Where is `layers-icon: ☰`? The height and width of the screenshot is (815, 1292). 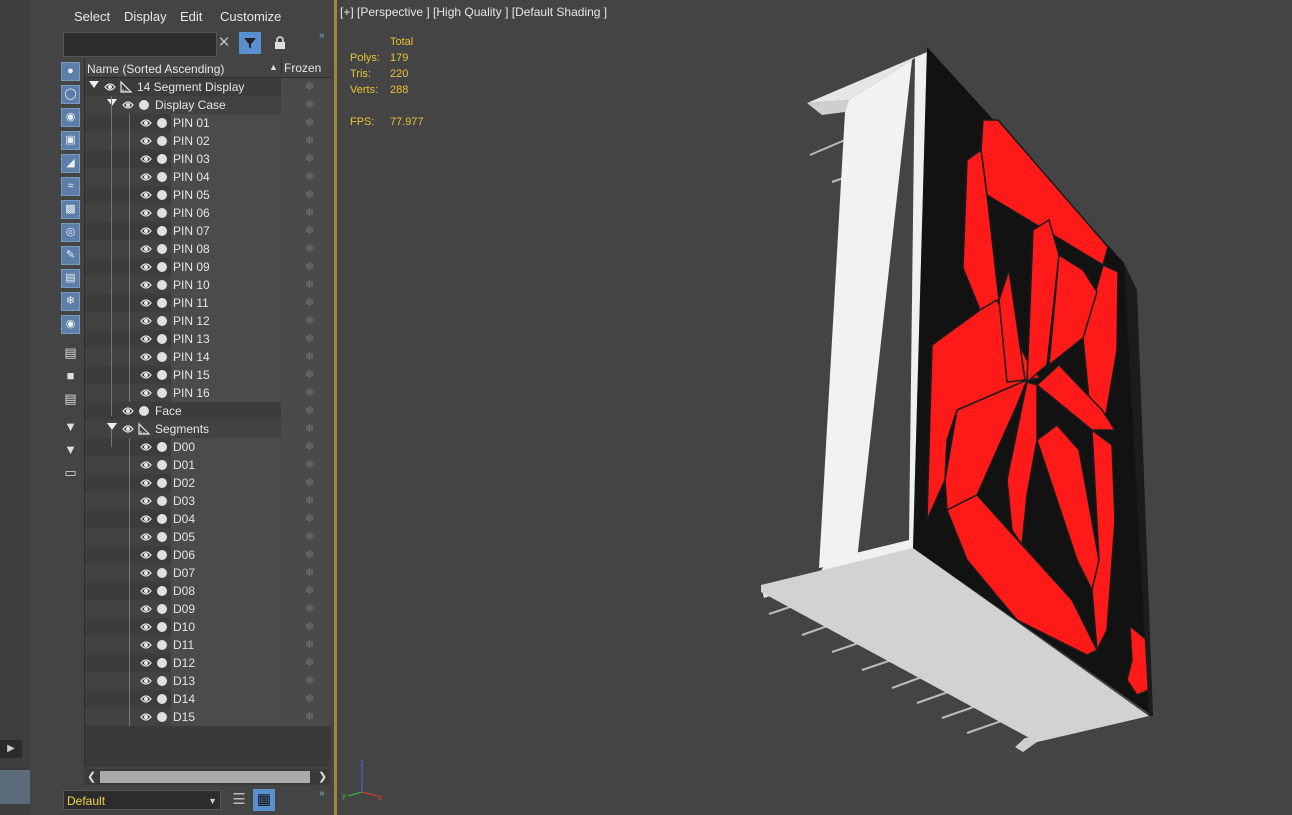
layers-icon: ☰ is located at coordinates (239, 800).